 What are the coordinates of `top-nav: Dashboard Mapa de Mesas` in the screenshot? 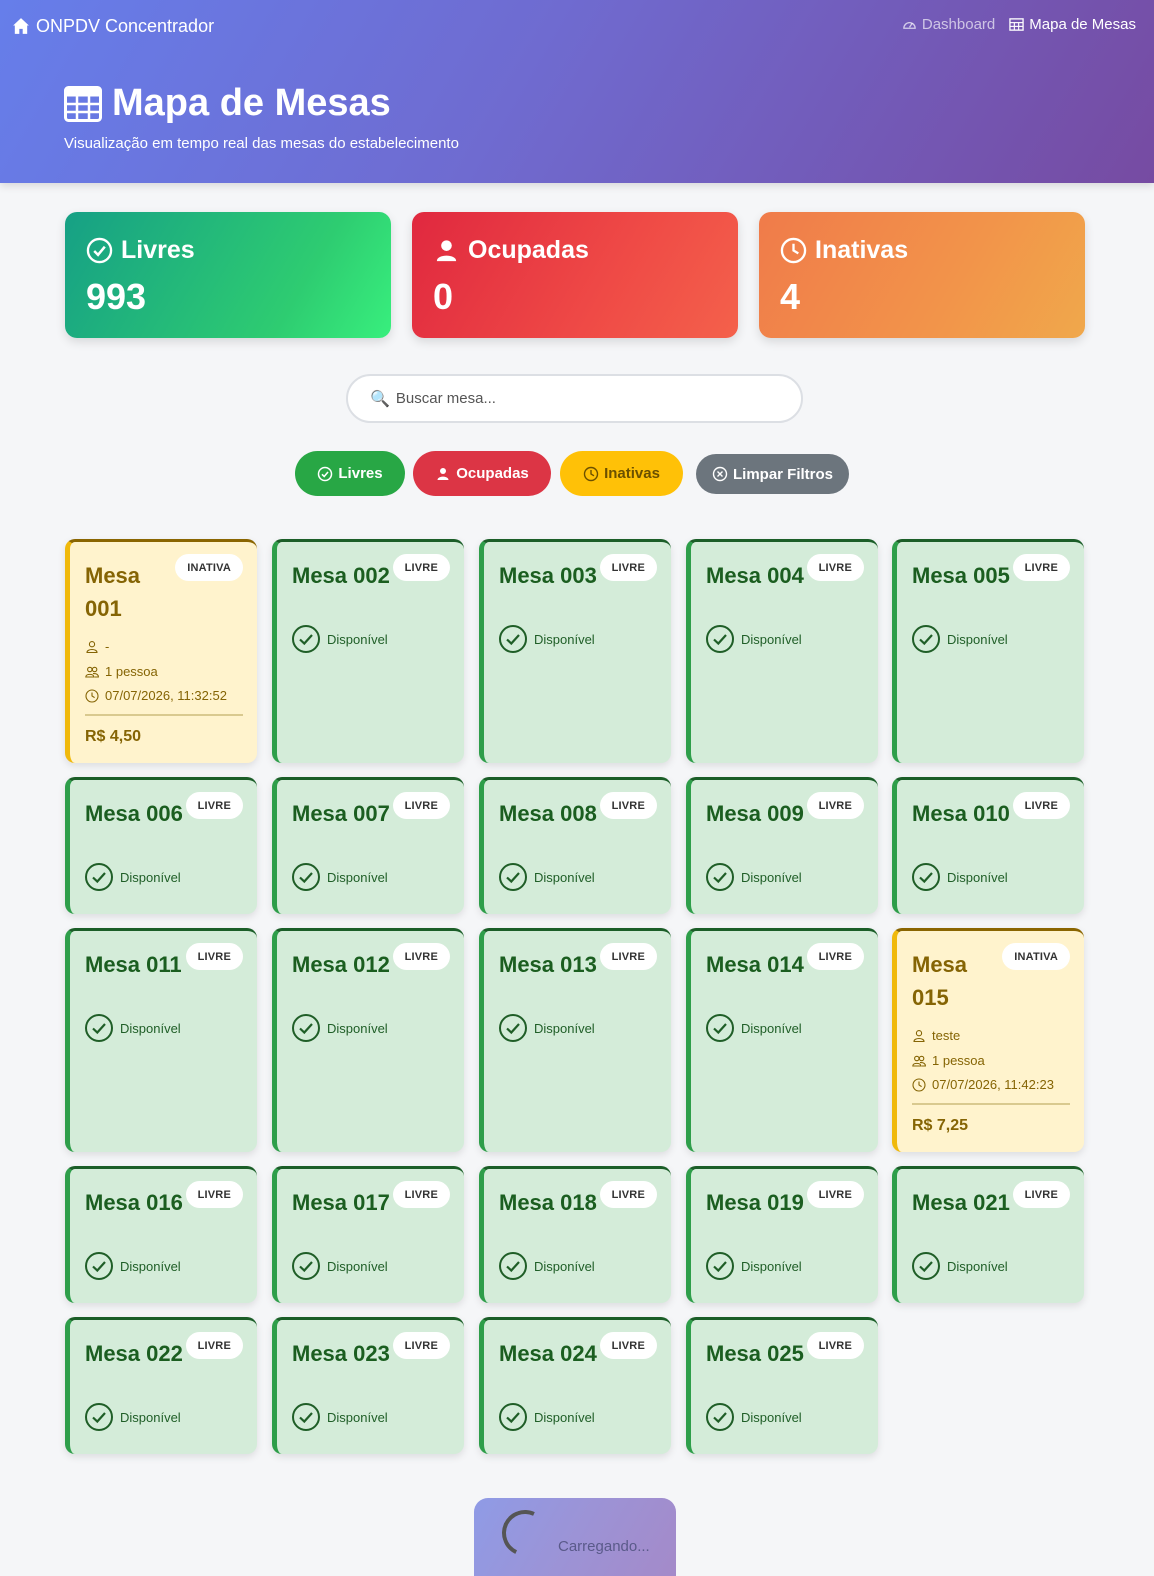 It's located at (1019, 24).